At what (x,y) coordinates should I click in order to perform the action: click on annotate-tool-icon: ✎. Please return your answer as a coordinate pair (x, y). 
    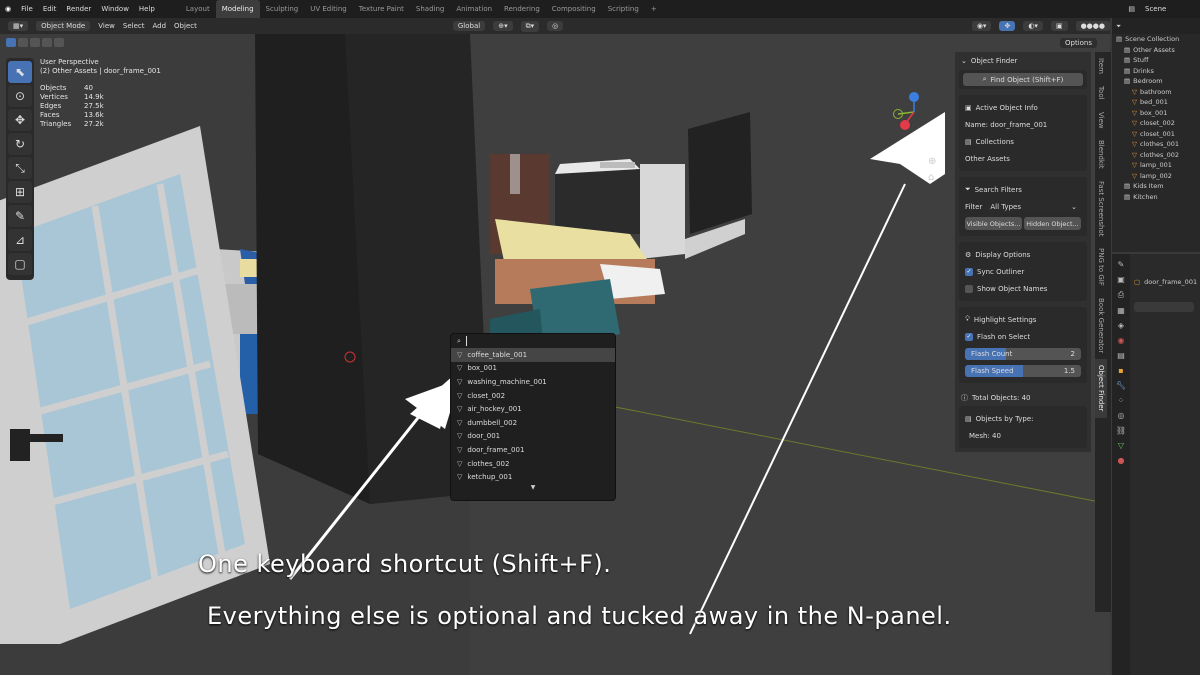
    Looking at the image, I should click on (20, 216).